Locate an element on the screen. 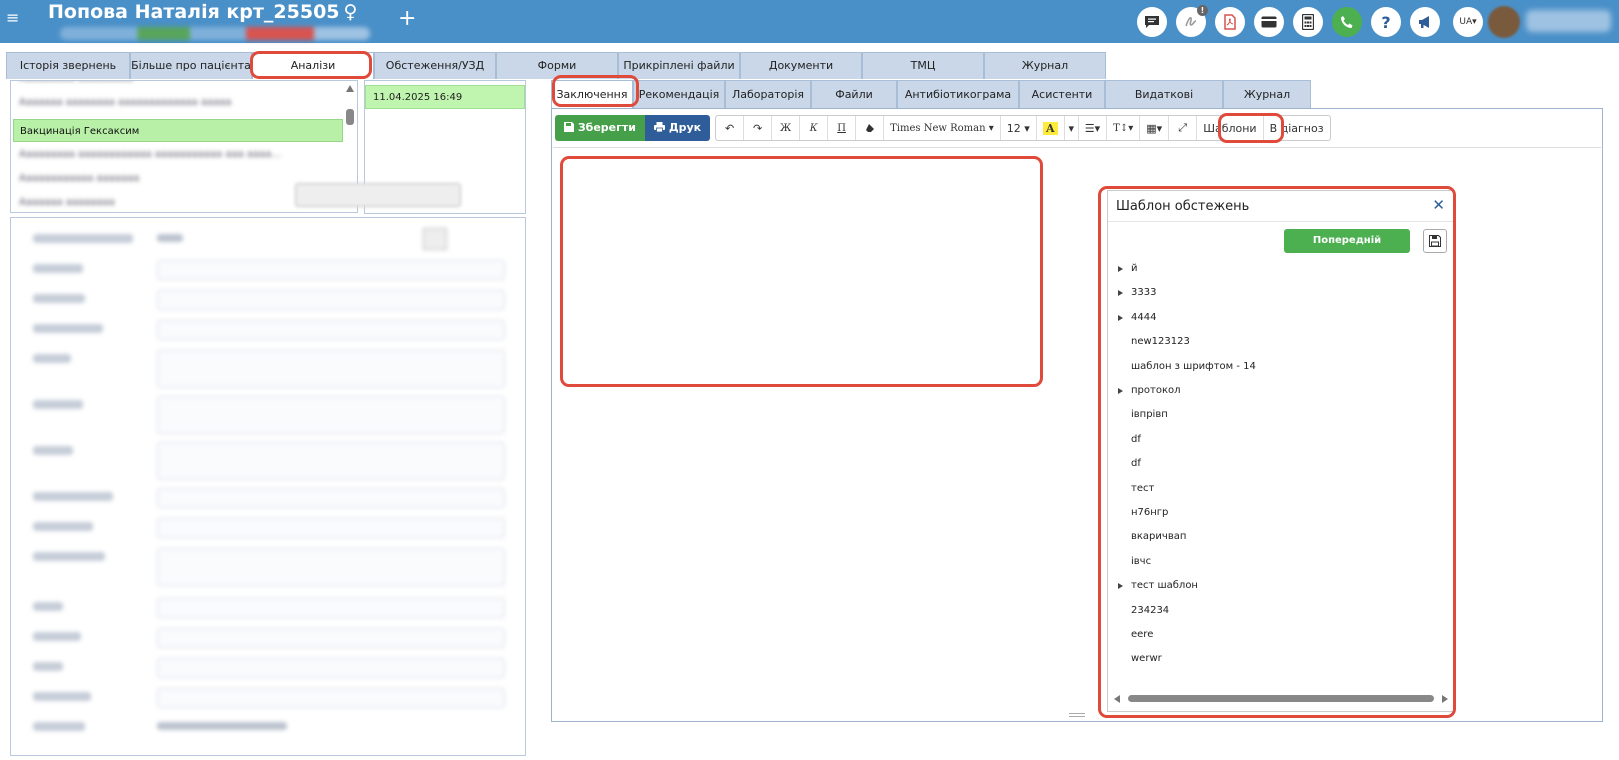 Image resolution: width=1619 pixels, height=760 pixels. tab-laboratory: Лабораторія is located at coordinates (768, 94).